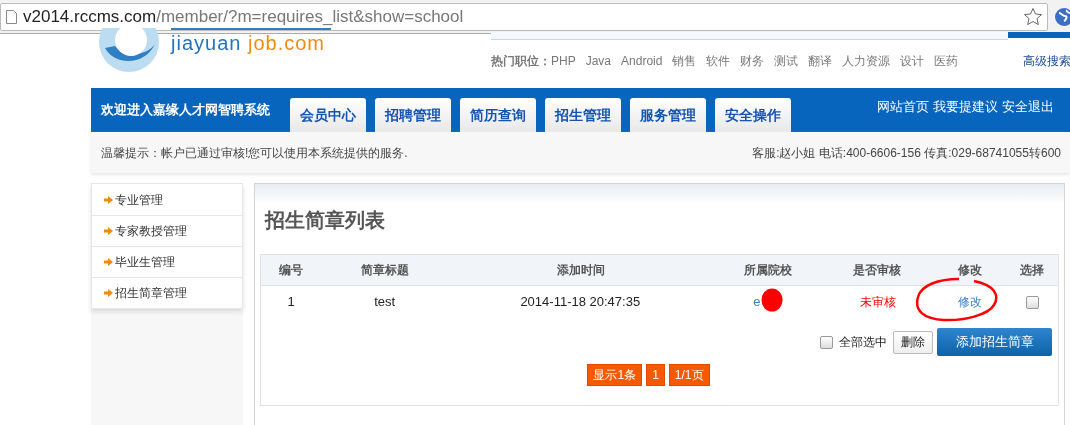  What do you see at coordinates (786, 61) in the screenshot?
I see `hot-job-link: 测试` at bounding box center [786, 61].